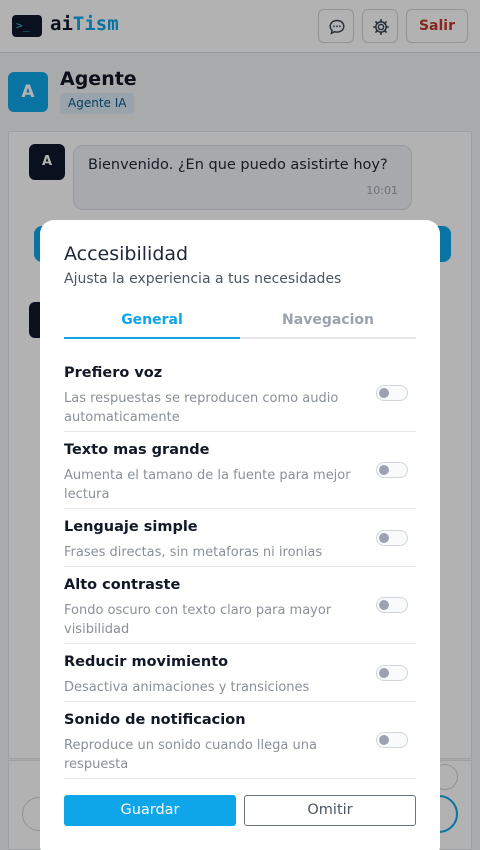  What do you see at coordinates (155, 720) in the screenshot?
I see `setting-title: Sonido de notificacion` at bounding box center [155, 720].